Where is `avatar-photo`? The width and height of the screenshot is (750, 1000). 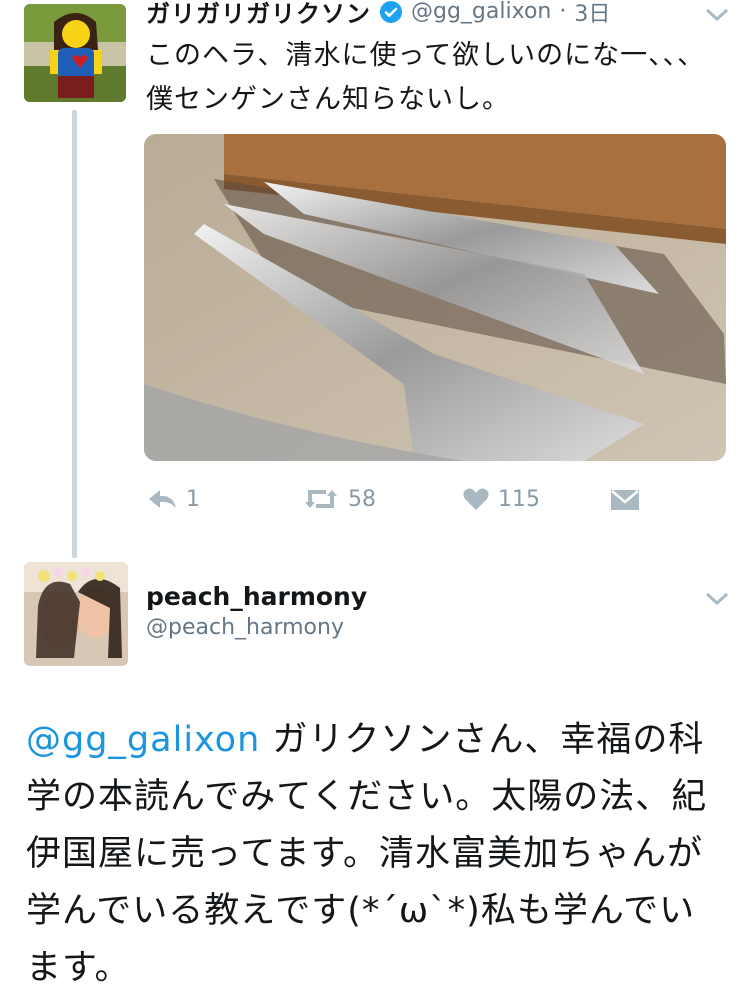
avatar-photo is located at coordinates (76, 614).